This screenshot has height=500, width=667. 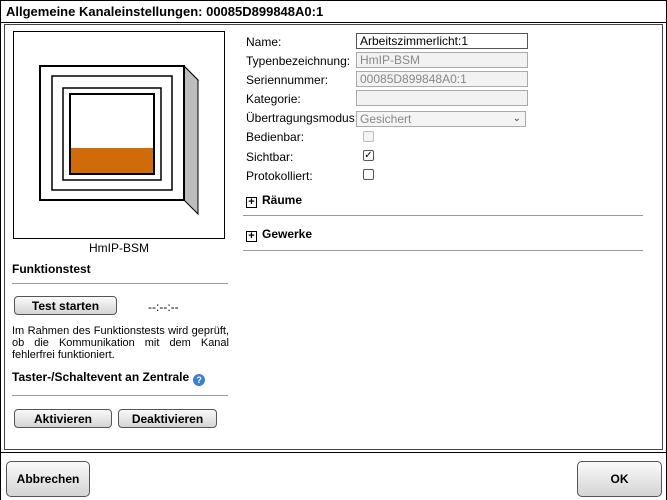 What do you see at coordinates (199, 380) in the screenshot?
I see `help-icon: ?` at bounding box center [199, 380].